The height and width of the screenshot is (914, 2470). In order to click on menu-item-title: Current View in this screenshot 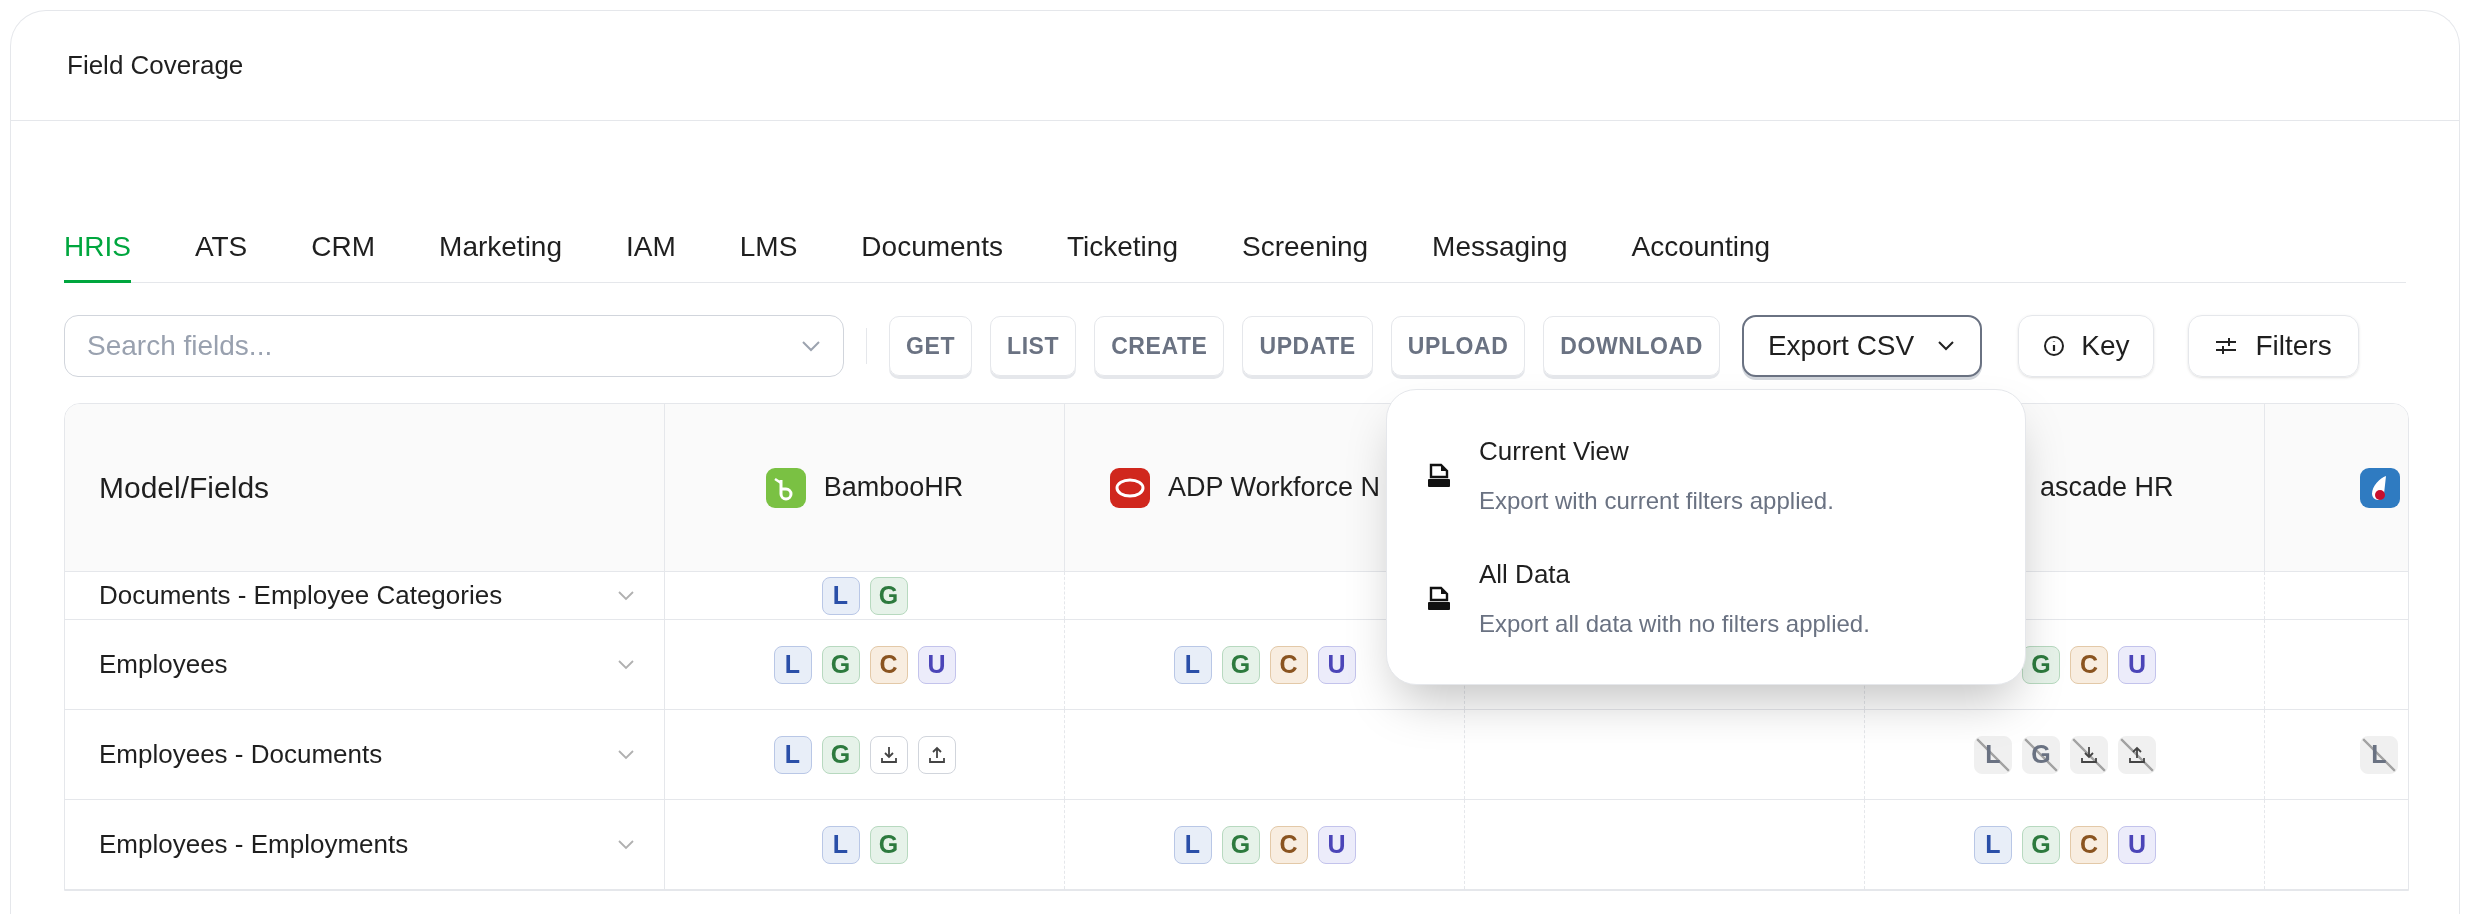, I will do `click(1554, 451)`.